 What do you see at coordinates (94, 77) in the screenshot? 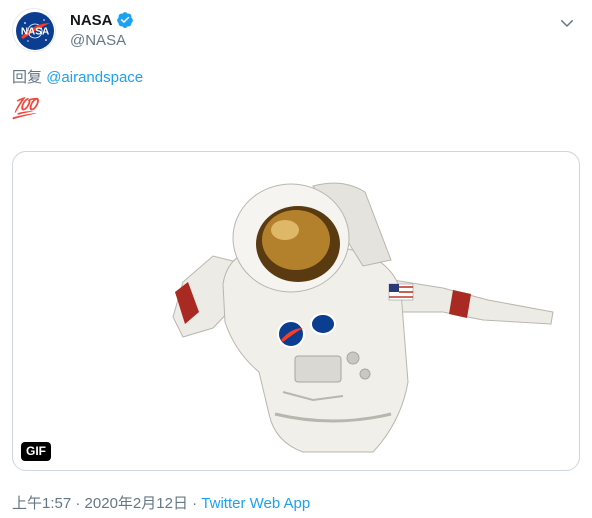
I see `reply-mention-link: @airandspace` at bounding box center [94, 77].